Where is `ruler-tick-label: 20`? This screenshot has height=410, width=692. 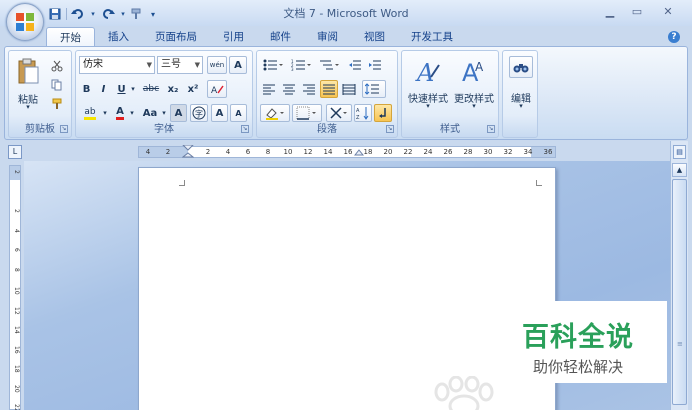 ruler-tick-label: 20 is located at coordinates (388, 152).